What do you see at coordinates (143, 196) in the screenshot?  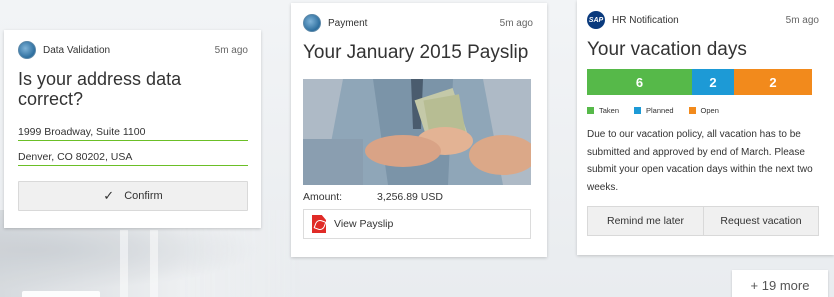 I see `confirm-label: Confirm` at bounding box center [143, 196].